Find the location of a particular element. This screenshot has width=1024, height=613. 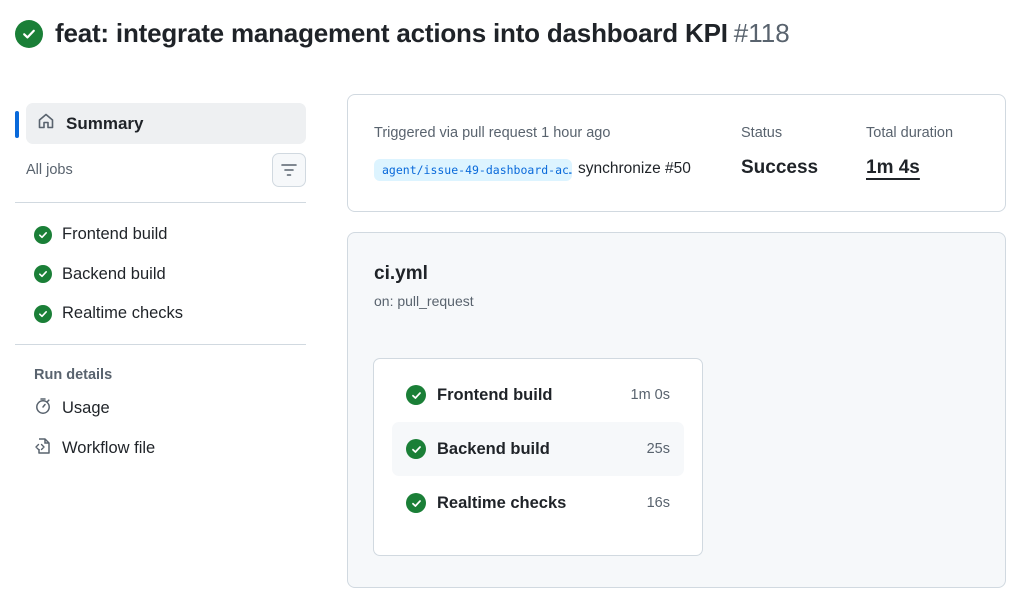

job-row-backend-build: Backend build 25s is located at coordinates (538, 449).